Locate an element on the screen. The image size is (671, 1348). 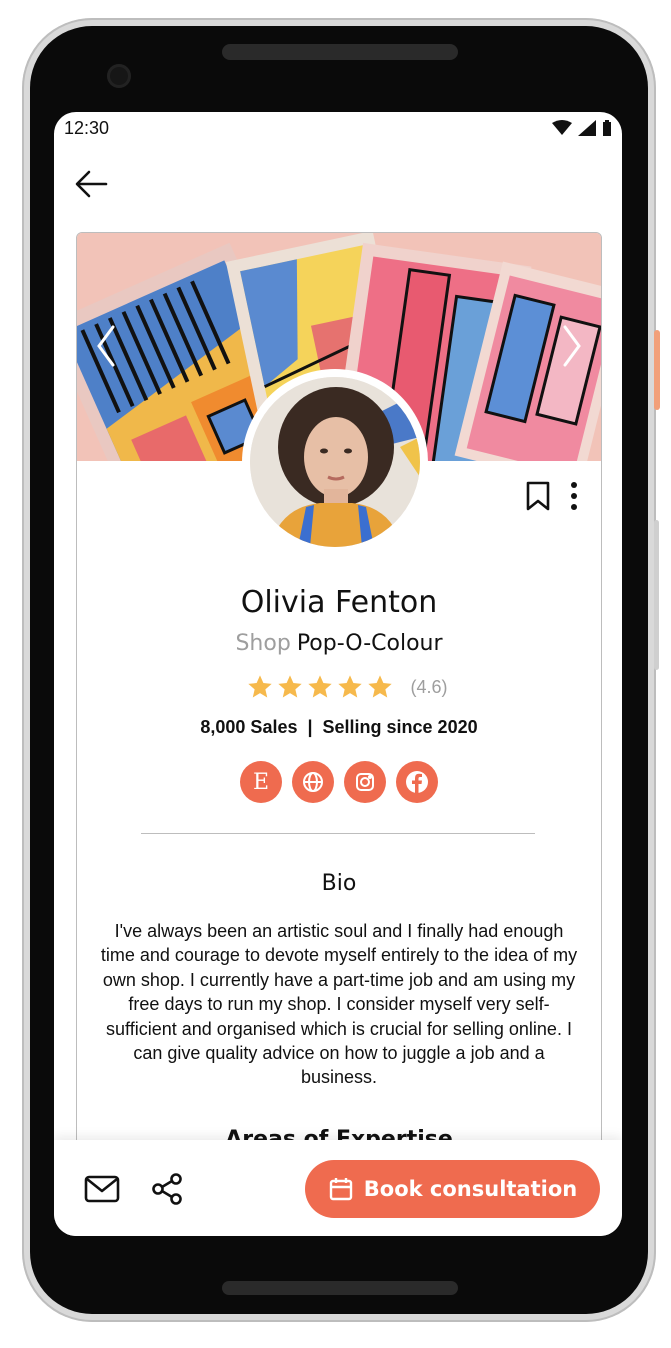
bottom-action-bar: Book consultation is located at coordinates (338, 1188).